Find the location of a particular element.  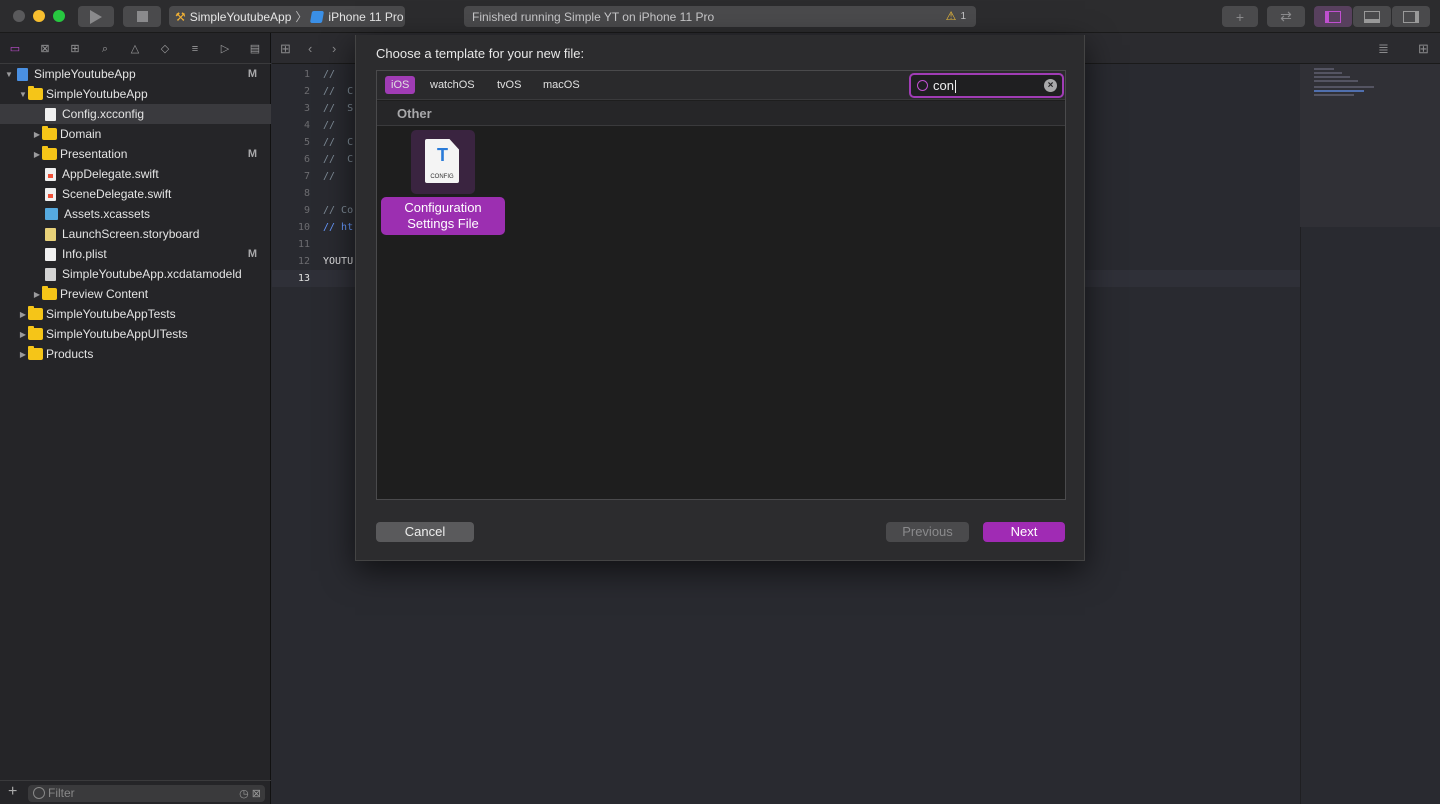

template-name-label: Configuration Settings File is located at coordinates (443, 216).